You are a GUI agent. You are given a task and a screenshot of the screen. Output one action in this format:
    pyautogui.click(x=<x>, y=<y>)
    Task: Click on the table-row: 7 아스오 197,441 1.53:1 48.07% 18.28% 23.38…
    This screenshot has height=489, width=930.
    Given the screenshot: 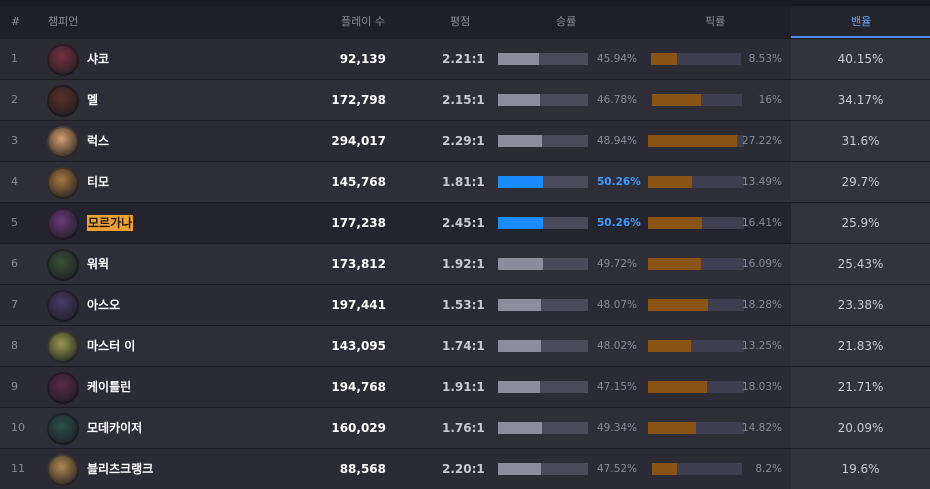 What is the action you would take?
    pyautogui.click(x=465, y=304)
    